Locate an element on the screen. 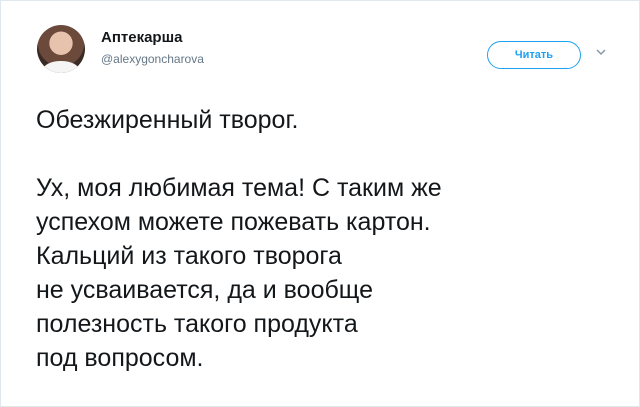  tweet-line: не усваивается, да и вообще is located at coordinates (204, 290).